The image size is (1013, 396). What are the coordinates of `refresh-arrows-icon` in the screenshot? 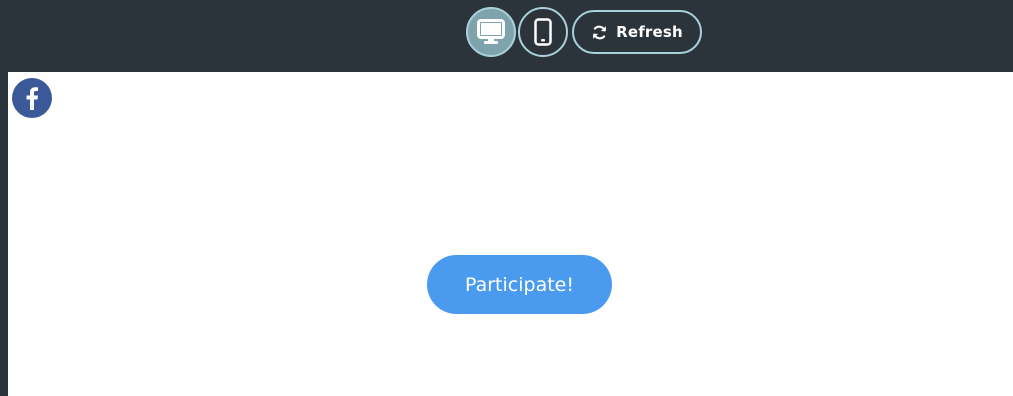 It's located at (599, 32).